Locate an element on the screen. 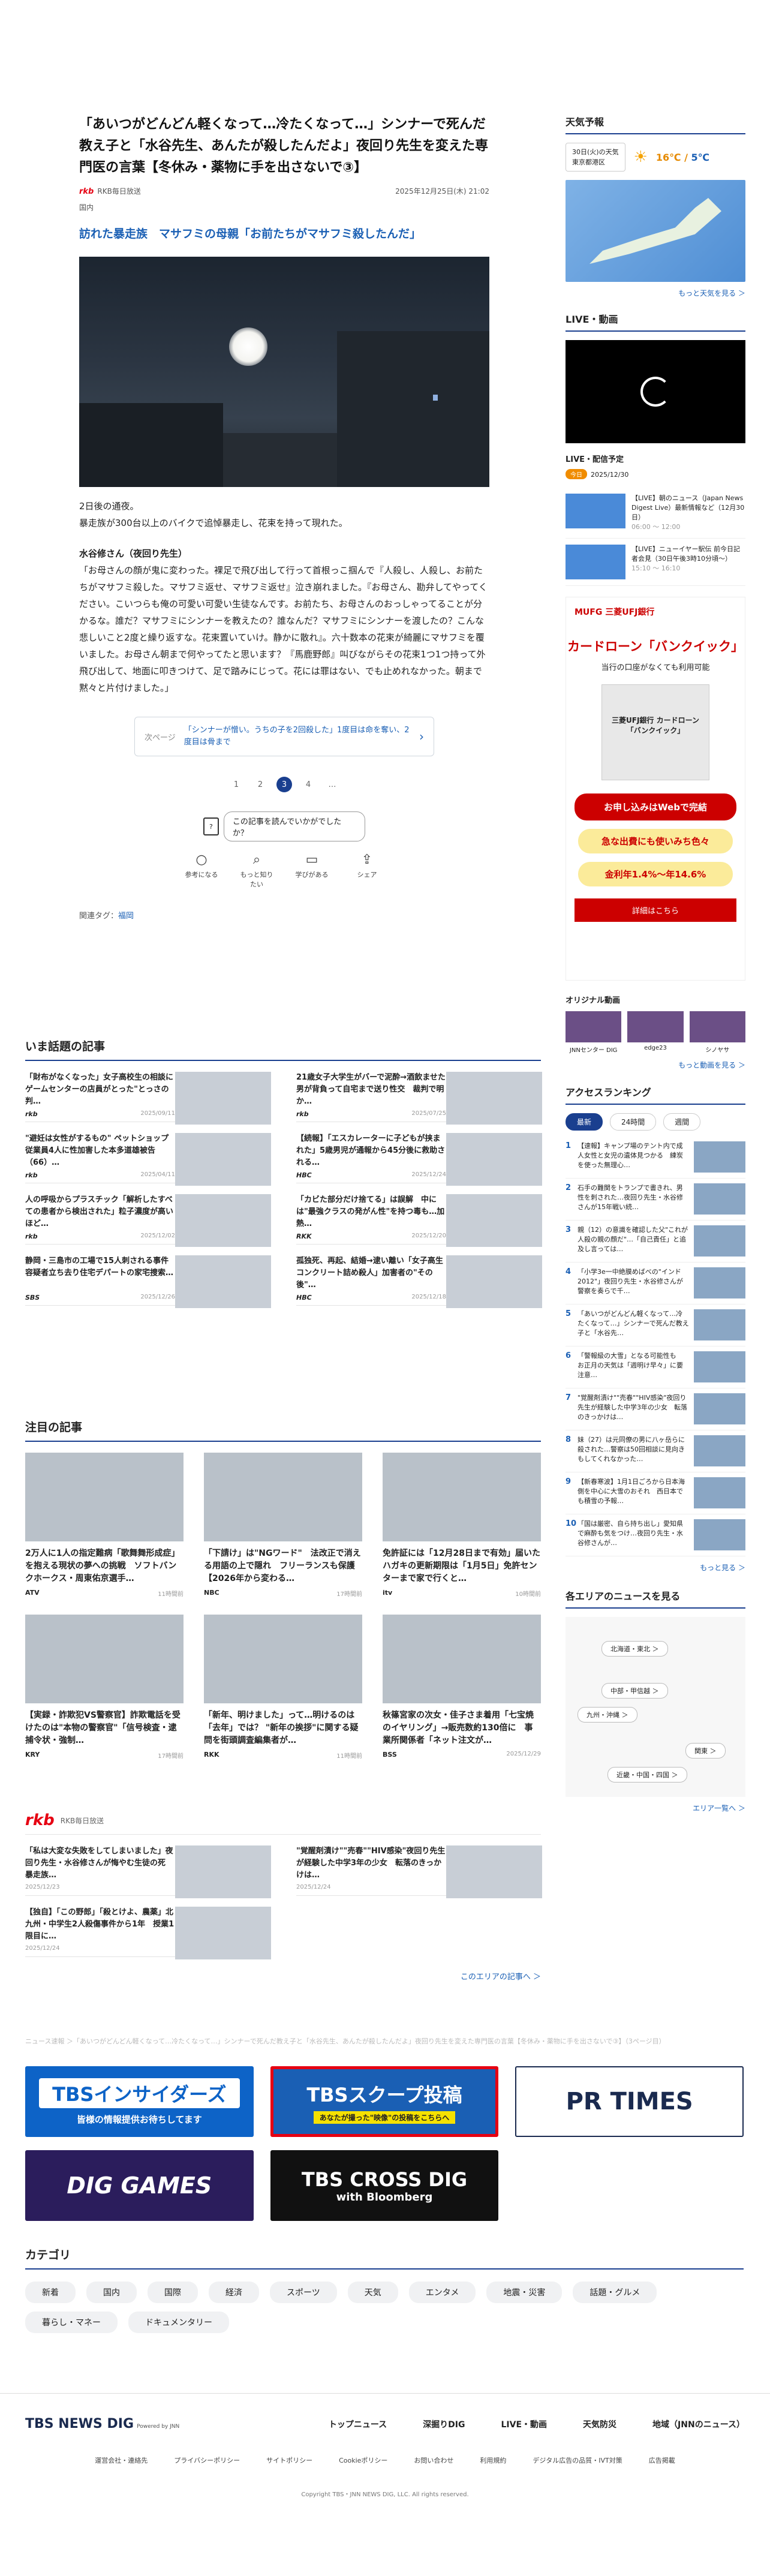 The height and width of the screenshot is (2576, 770). article-category: 国内 is located at coordinates (284, 207).